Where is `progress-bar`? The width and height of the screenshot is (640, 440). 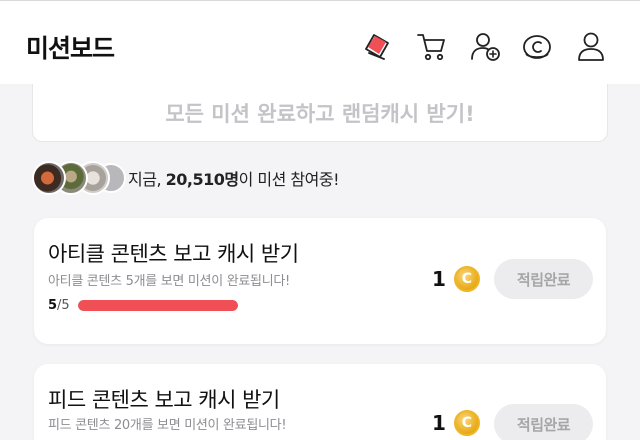
progress-bar is located at coordinates (157, 305).